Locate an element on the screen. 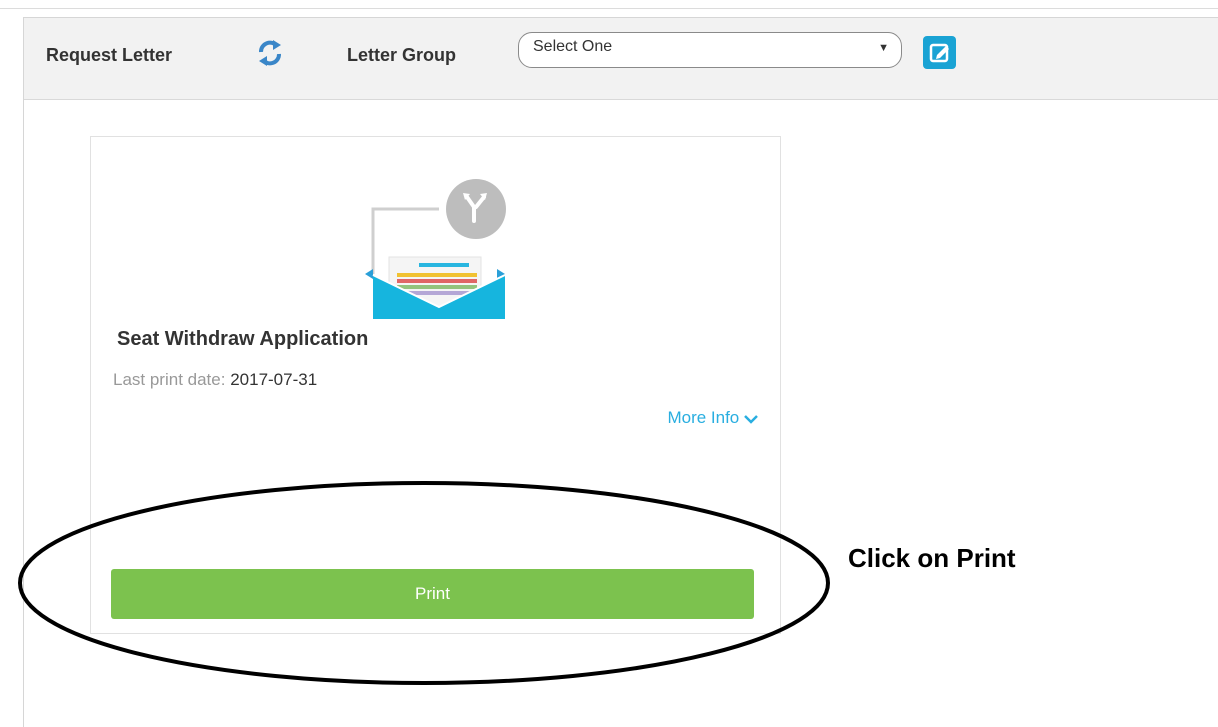  edit-icon is located at coordinates (939, 53).